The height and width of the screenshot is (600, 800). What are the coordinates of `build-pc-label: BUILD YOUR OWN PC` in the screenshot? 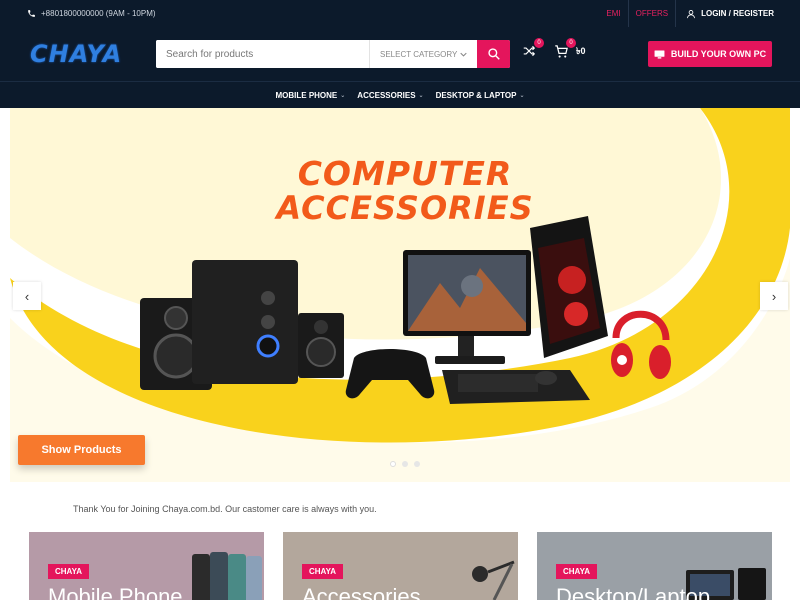 It's located at (718, 54).